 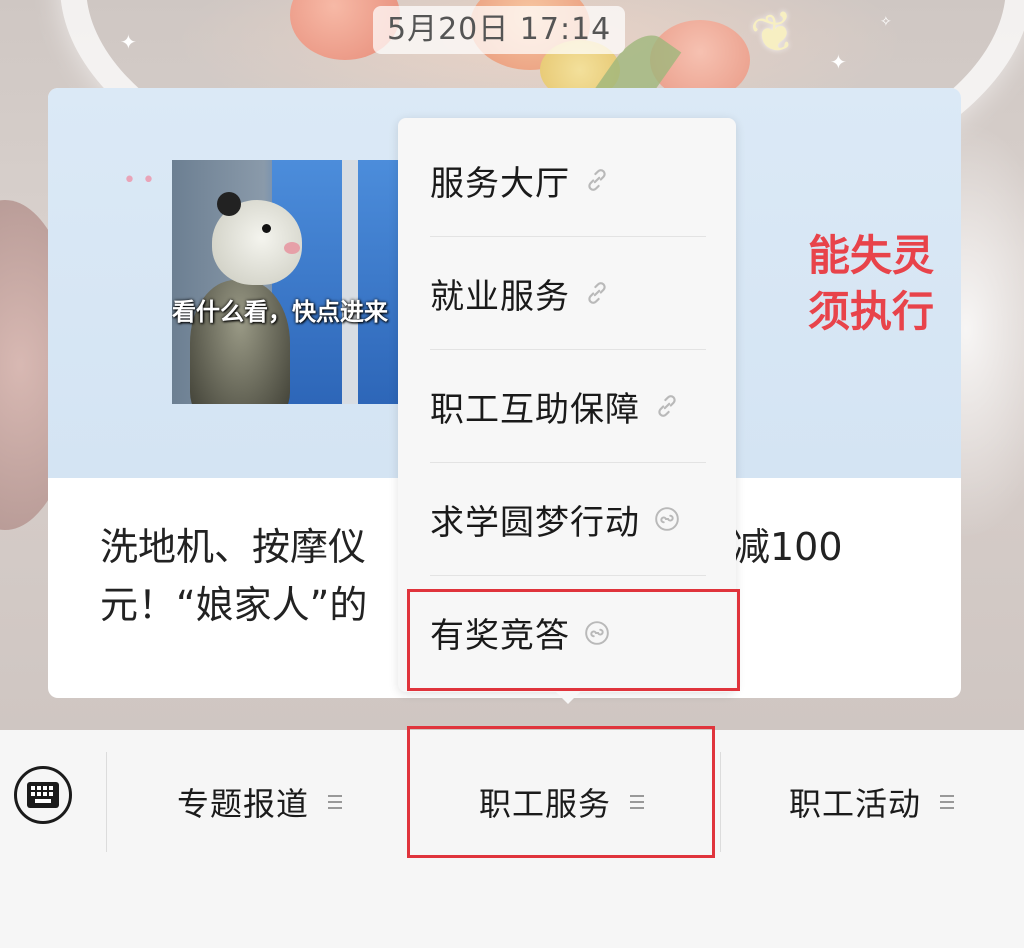 I want to click on cover-headline-line: 能失灵, so click(x=870, y=255).